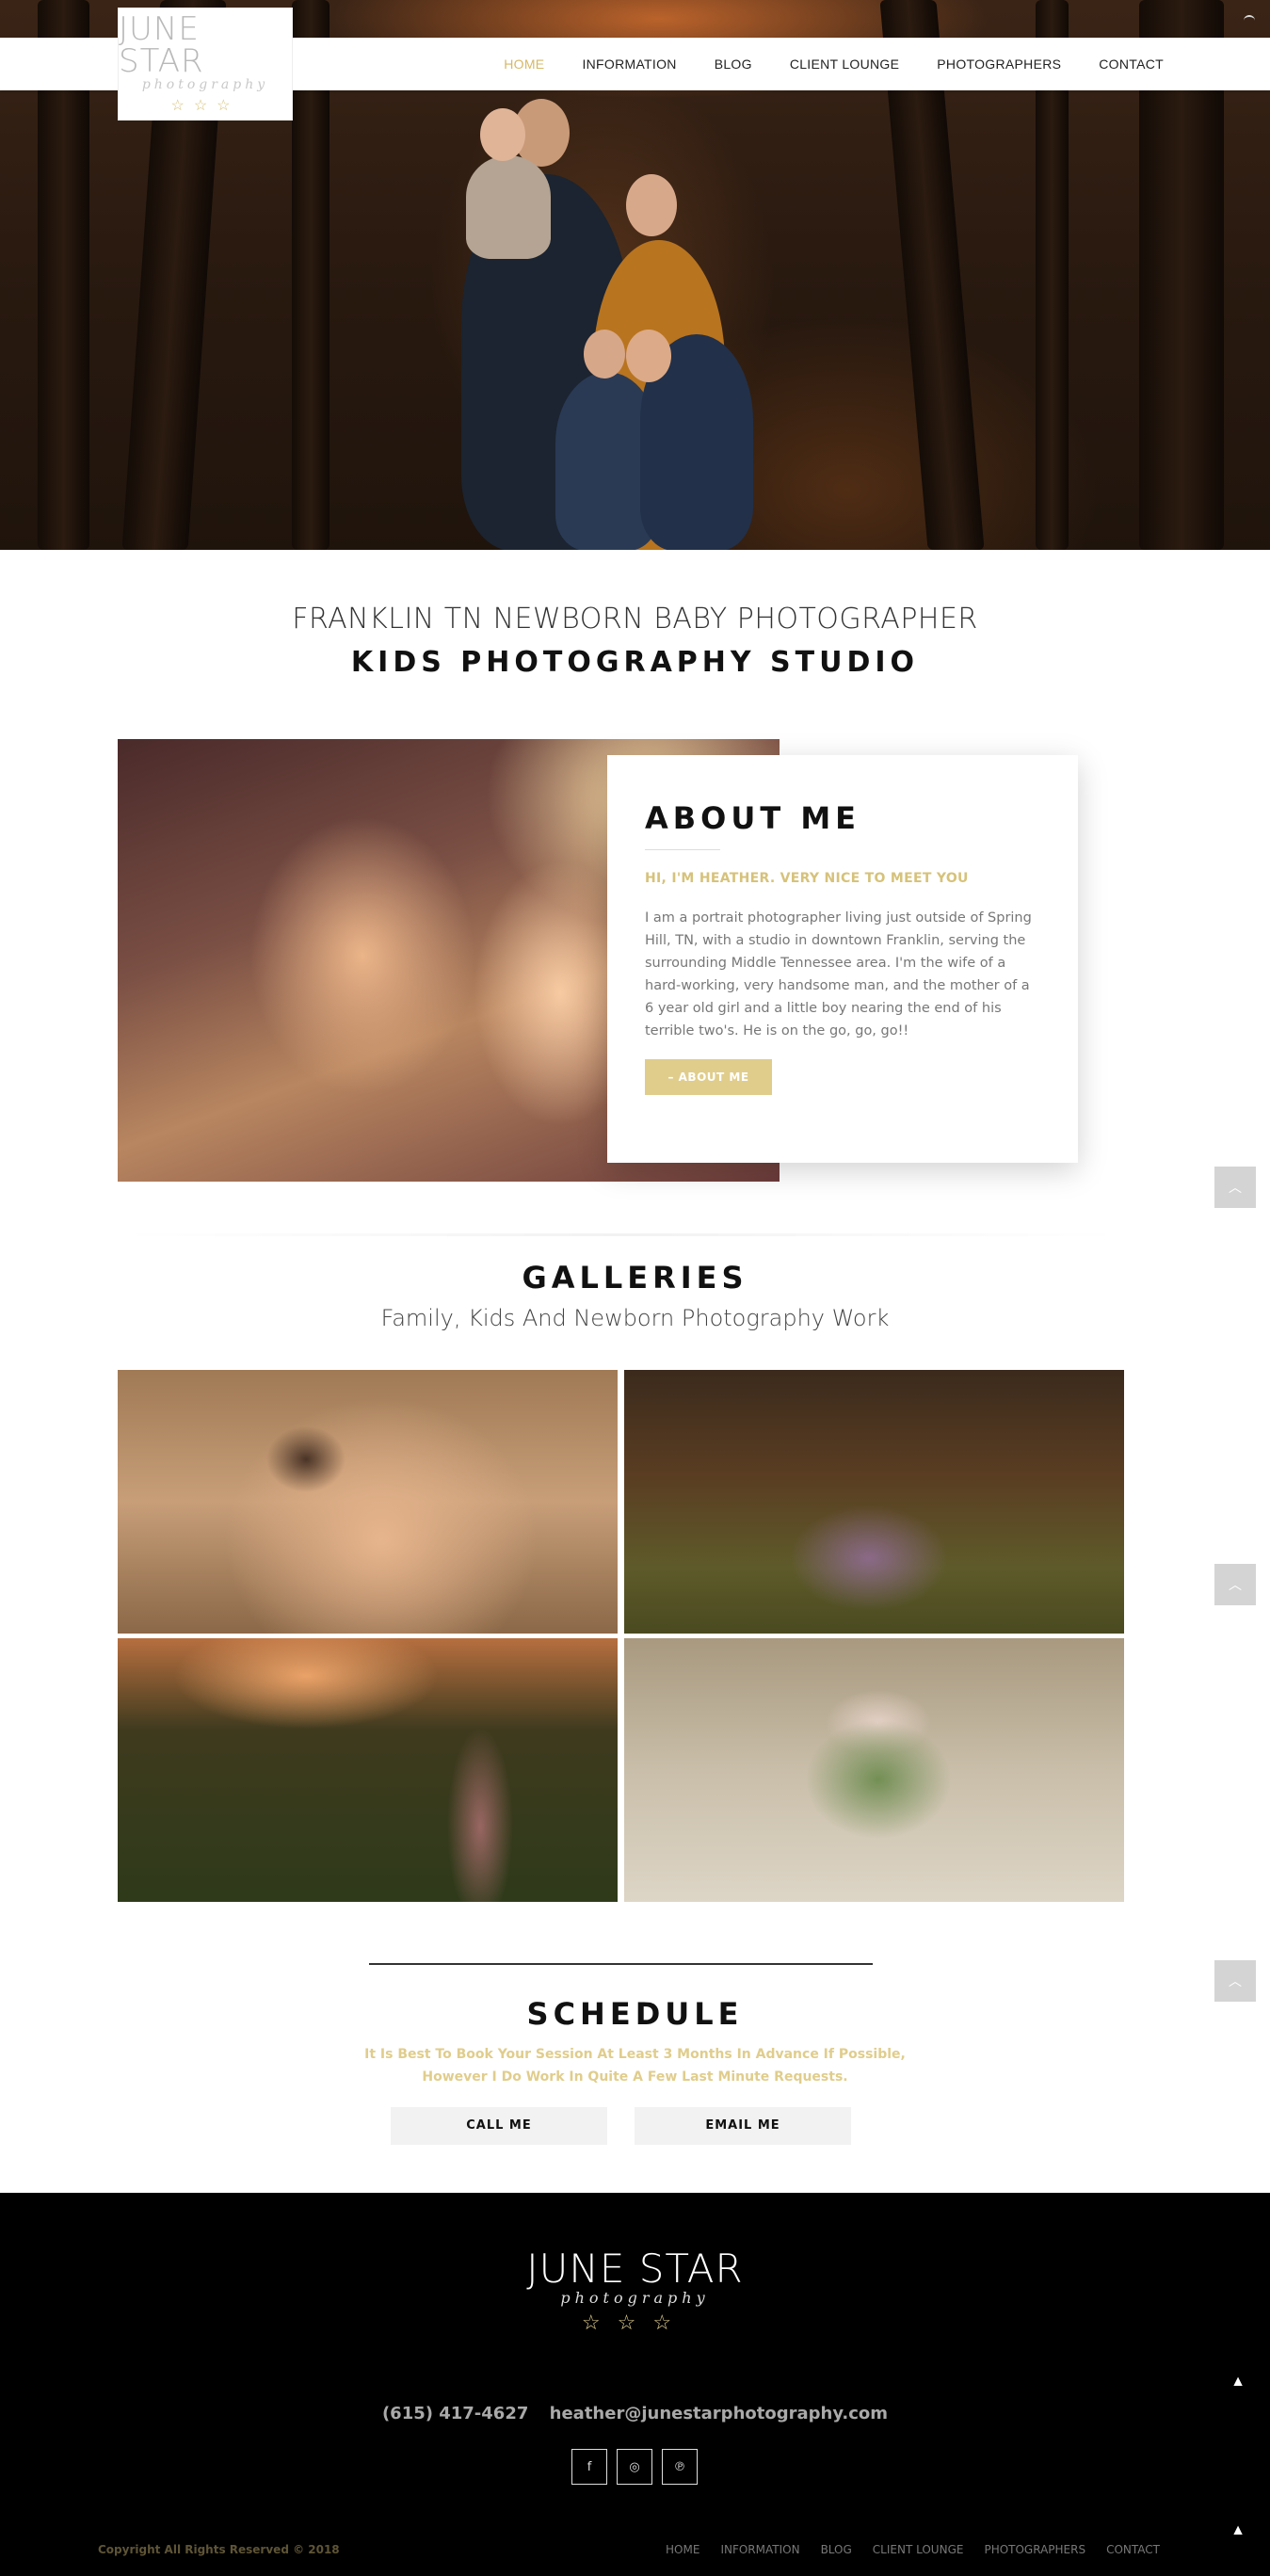 This screenshot has width=1270, height=2576. What do you see at coordinates (807, 878) in the screenshot?
I see `about-subtitle: HI, I'M HEATHER. VERY NICE TO MEET YOU` at bounding box center [807, 878].